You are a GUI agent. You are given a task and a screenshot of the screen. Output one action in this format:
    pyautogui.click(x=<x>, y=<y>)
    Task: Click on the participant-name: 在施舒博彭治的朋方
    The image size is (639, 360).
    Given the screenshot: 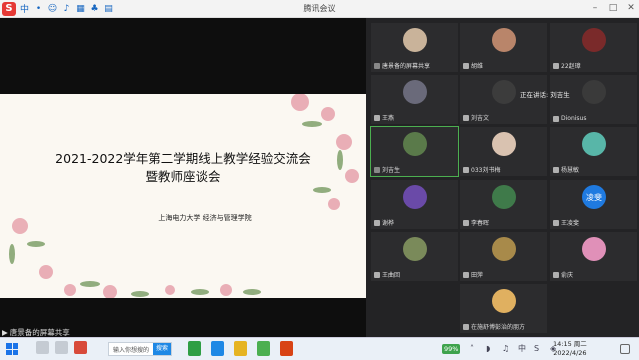 What is the action you would take?
    pyautogui.click(x=498, y=327)
    